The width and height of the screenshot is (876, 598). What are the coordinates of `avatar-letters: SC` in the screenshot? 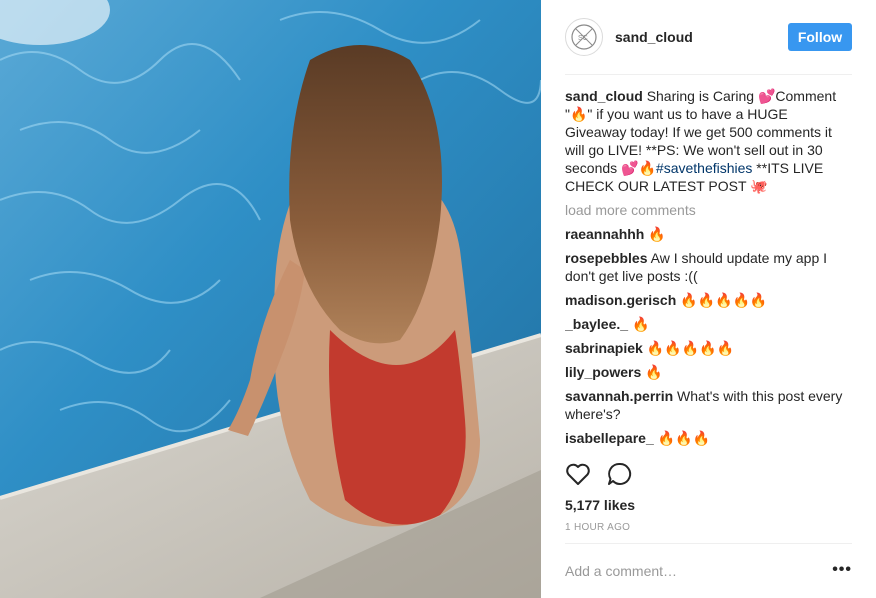 It's located at (583, 38).